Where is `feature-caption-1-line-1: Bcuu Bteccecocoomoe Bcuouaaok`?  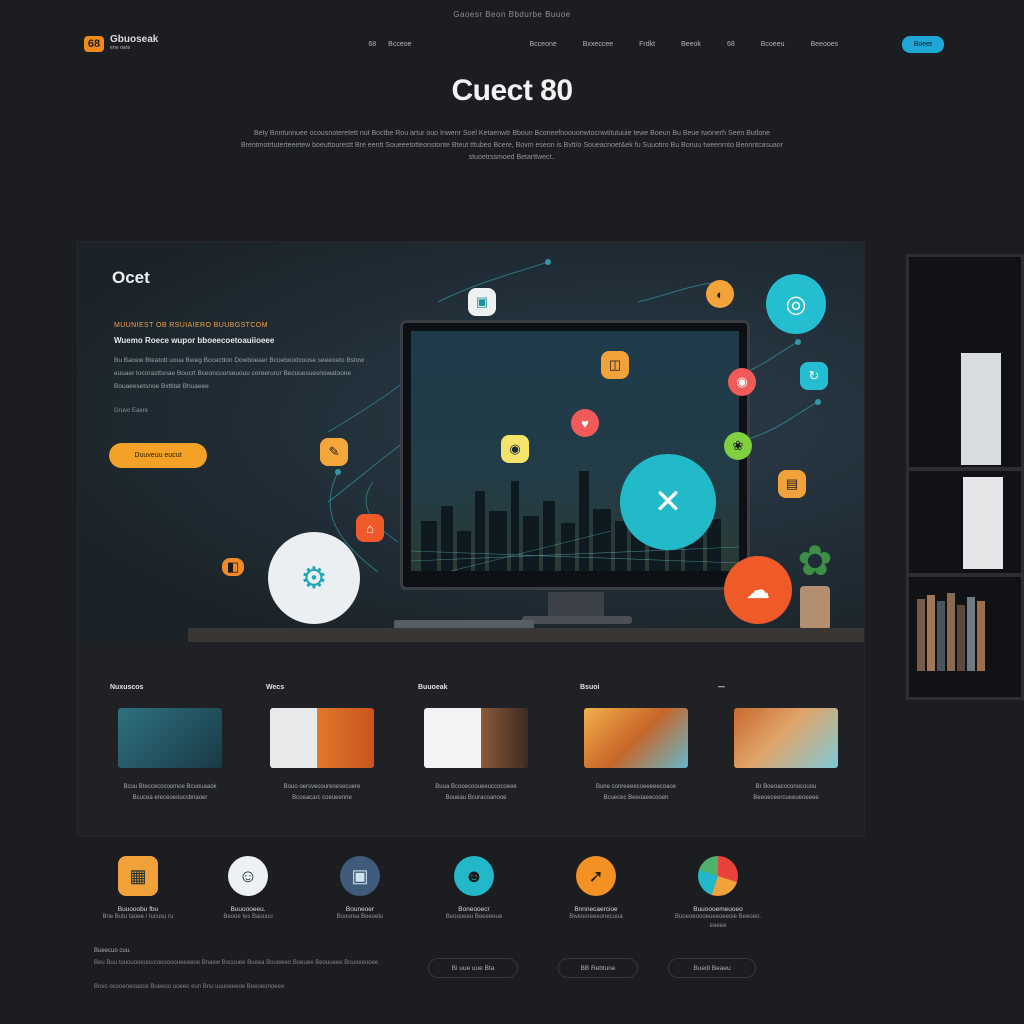
feature-caption-1-line-1: Bcuu Bteccecocoomoe Bcuouaaok is located at coordinates (170, 787).